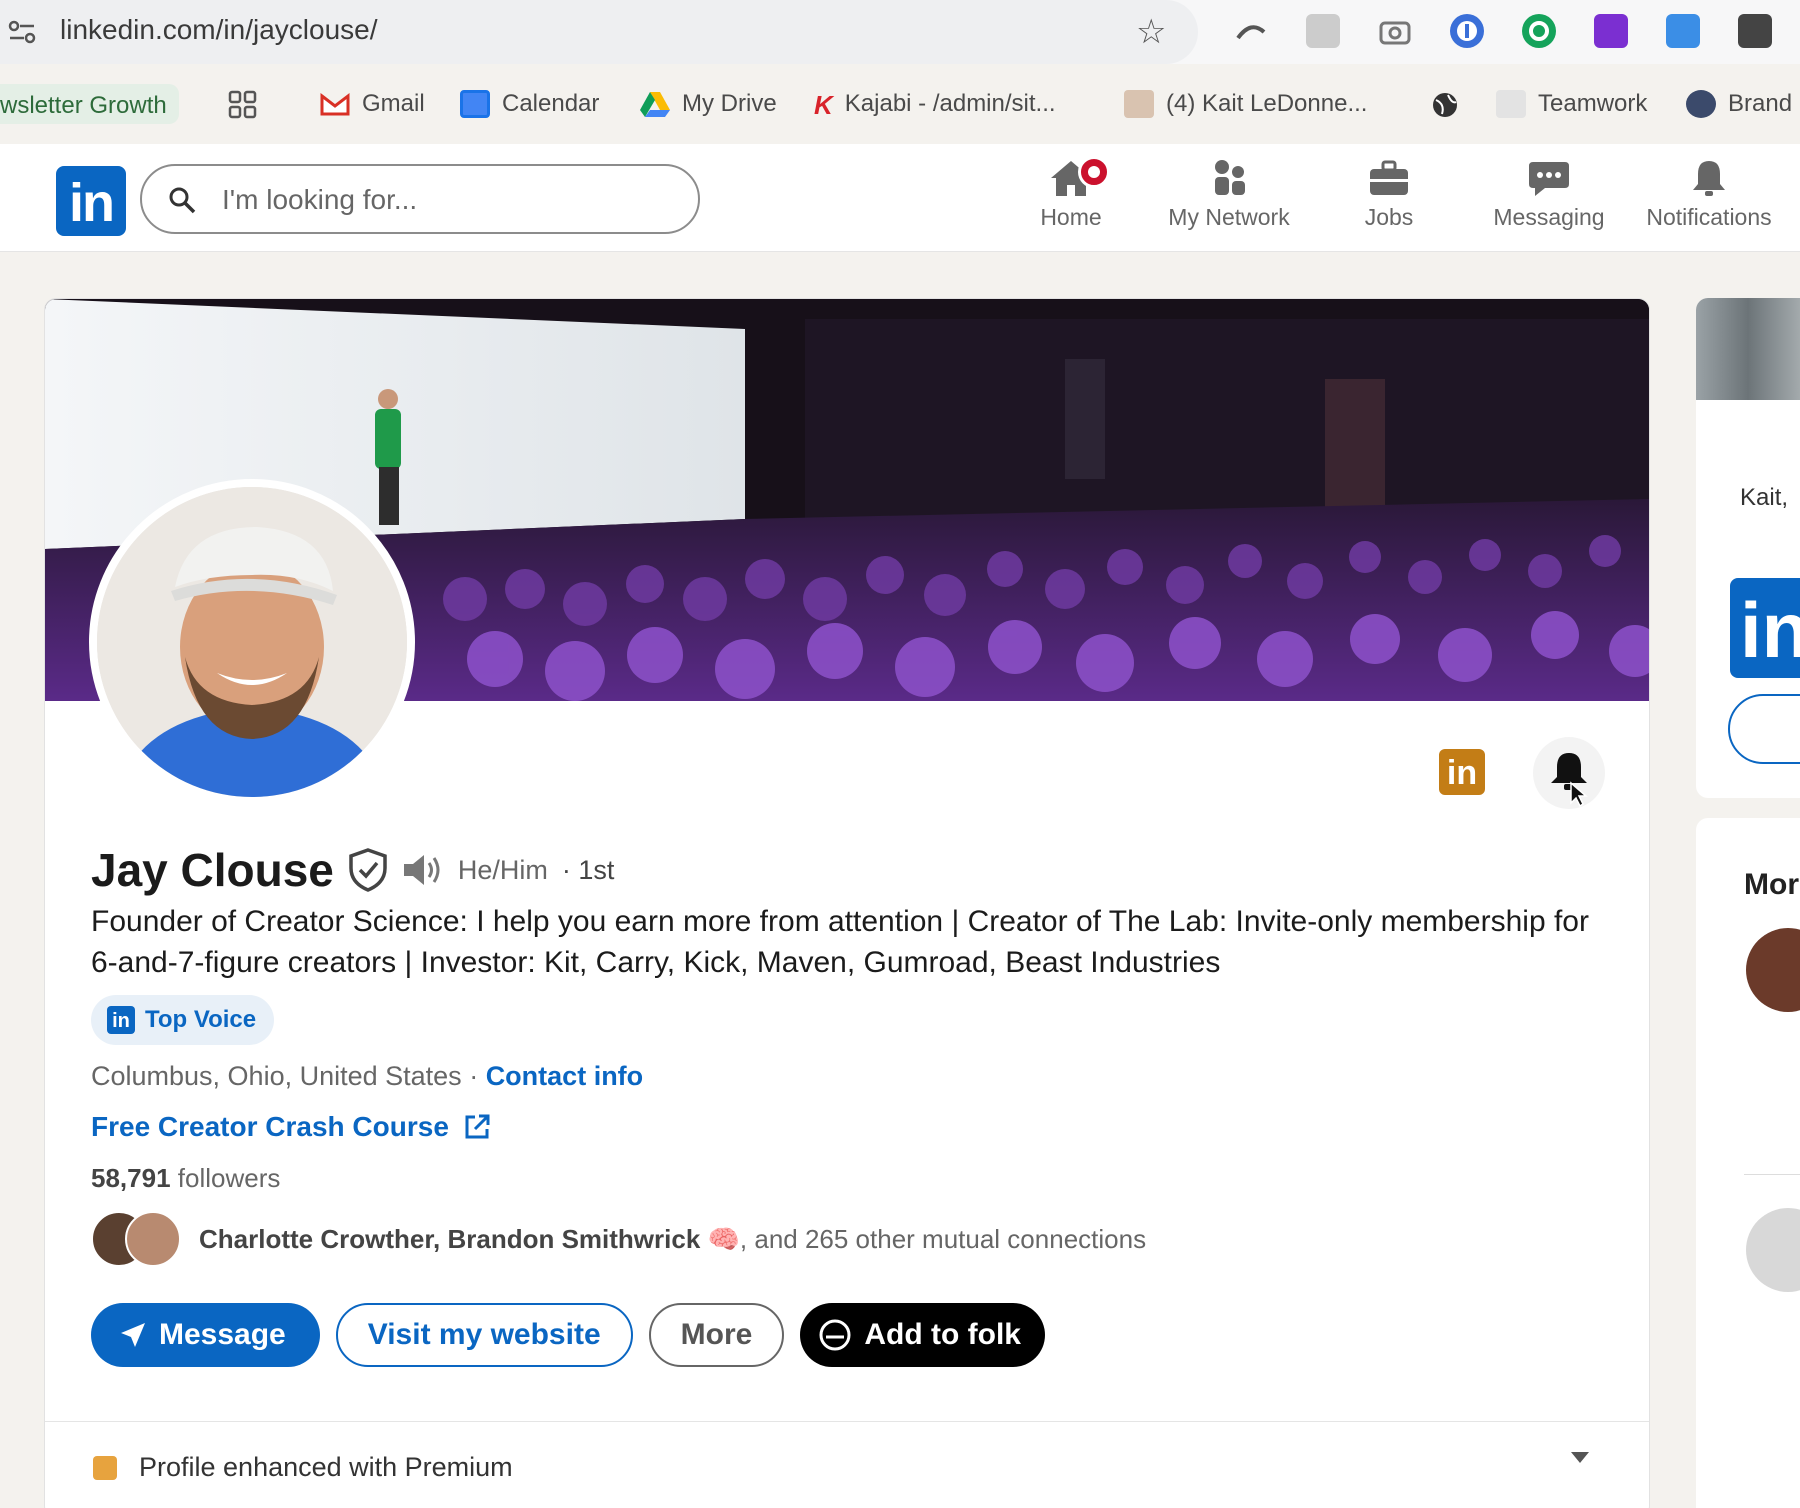 This screenshot has width=1800, height=1508. I want to click on connection-degree: · 1st, so click(588, 869).